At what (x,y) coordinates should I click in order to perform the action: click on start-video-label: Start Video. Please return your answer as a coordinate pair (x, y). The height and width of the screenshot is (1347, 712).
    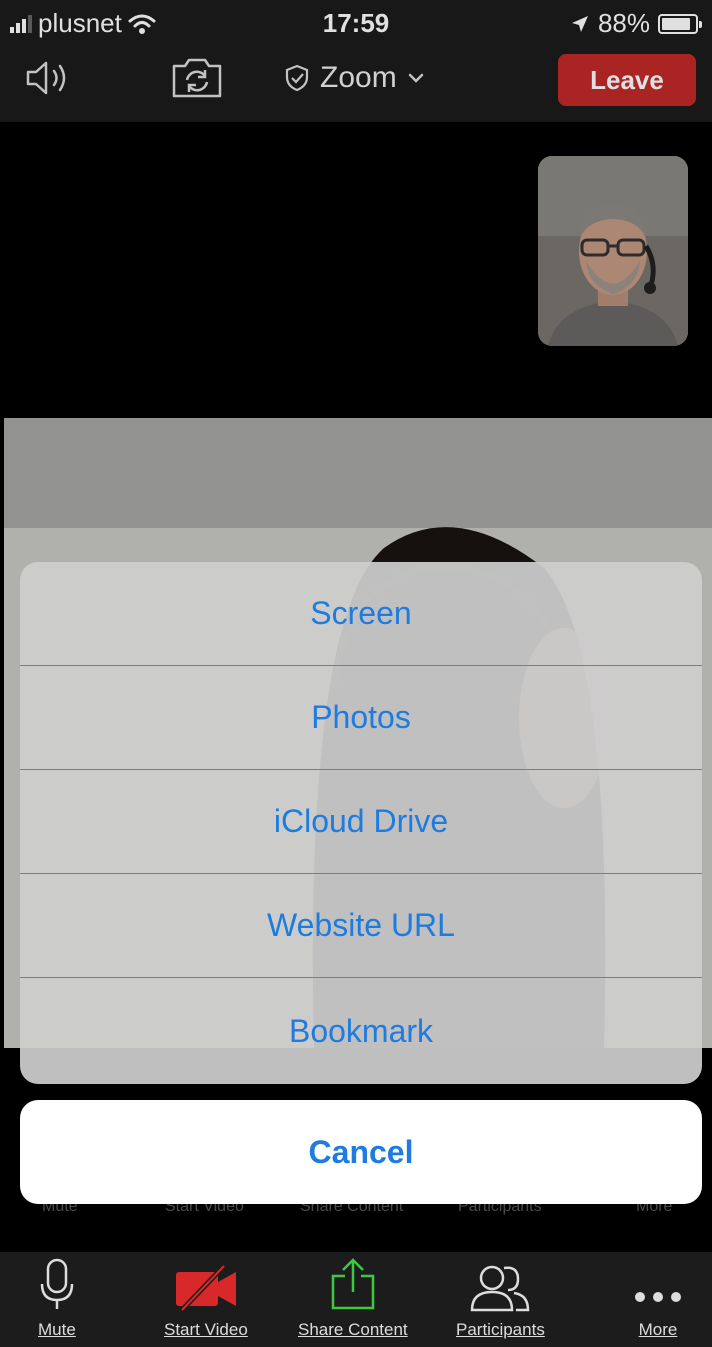
    Looking at the image, I should click on (206, 1329).